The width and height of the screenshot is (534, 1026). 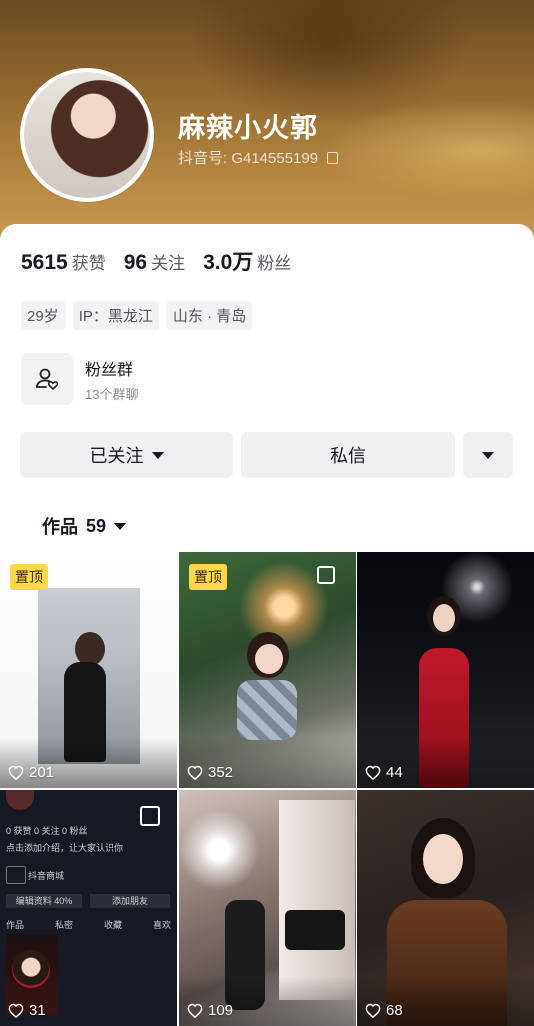 What do you see at coordinates (60, 527) in the screenshot?
I see `tab-works-label: 作品` at bounding box center [60, 527].